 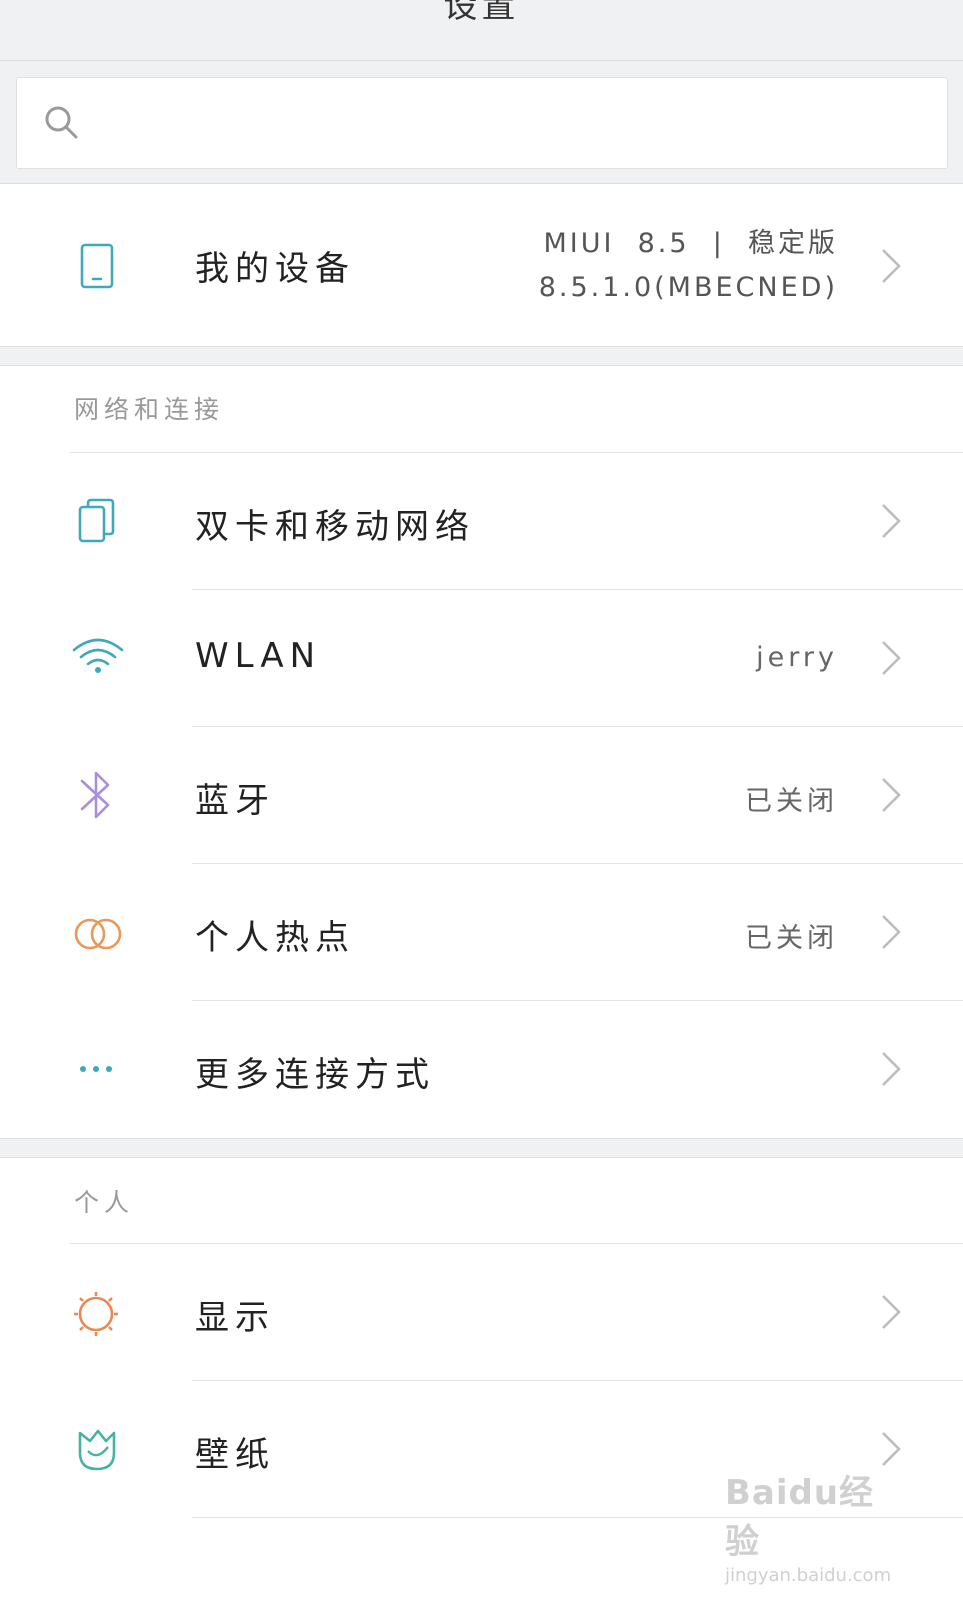 I want to click on settings-row-more-connections: 更多连接方式, so click(x=481, y=1069).